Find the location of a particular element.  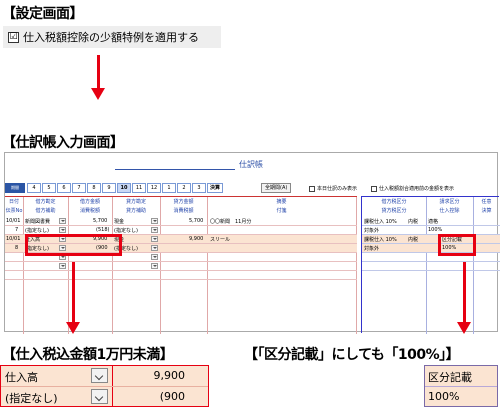

header-credit-account: 貸方勘定 is located at coordinates (135, 202).